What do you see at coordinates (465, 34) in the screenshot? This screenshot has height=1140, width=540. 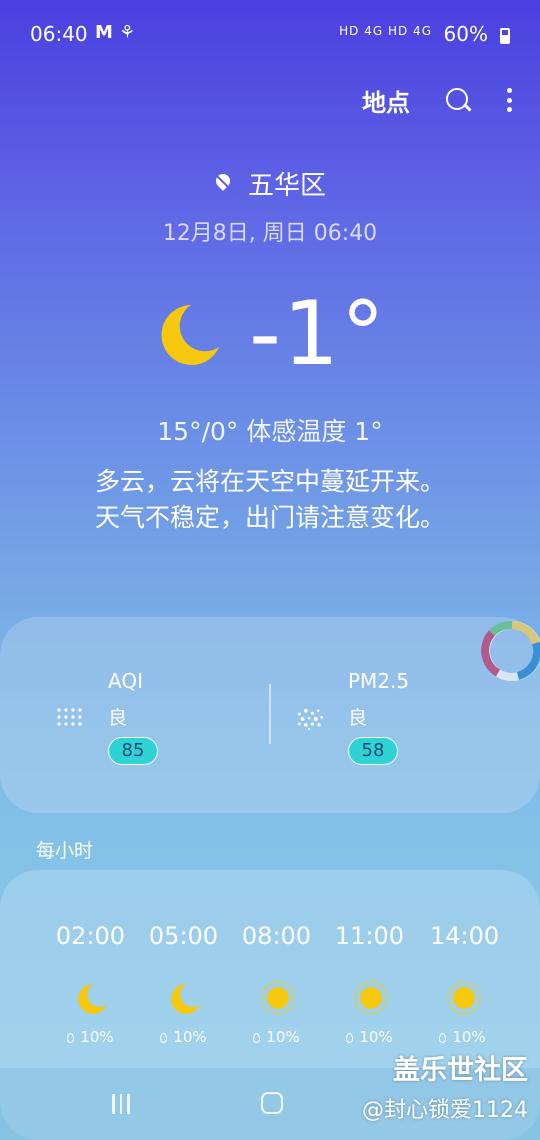 I see `battery-percent: 60%` at bounding box center [465, 34].